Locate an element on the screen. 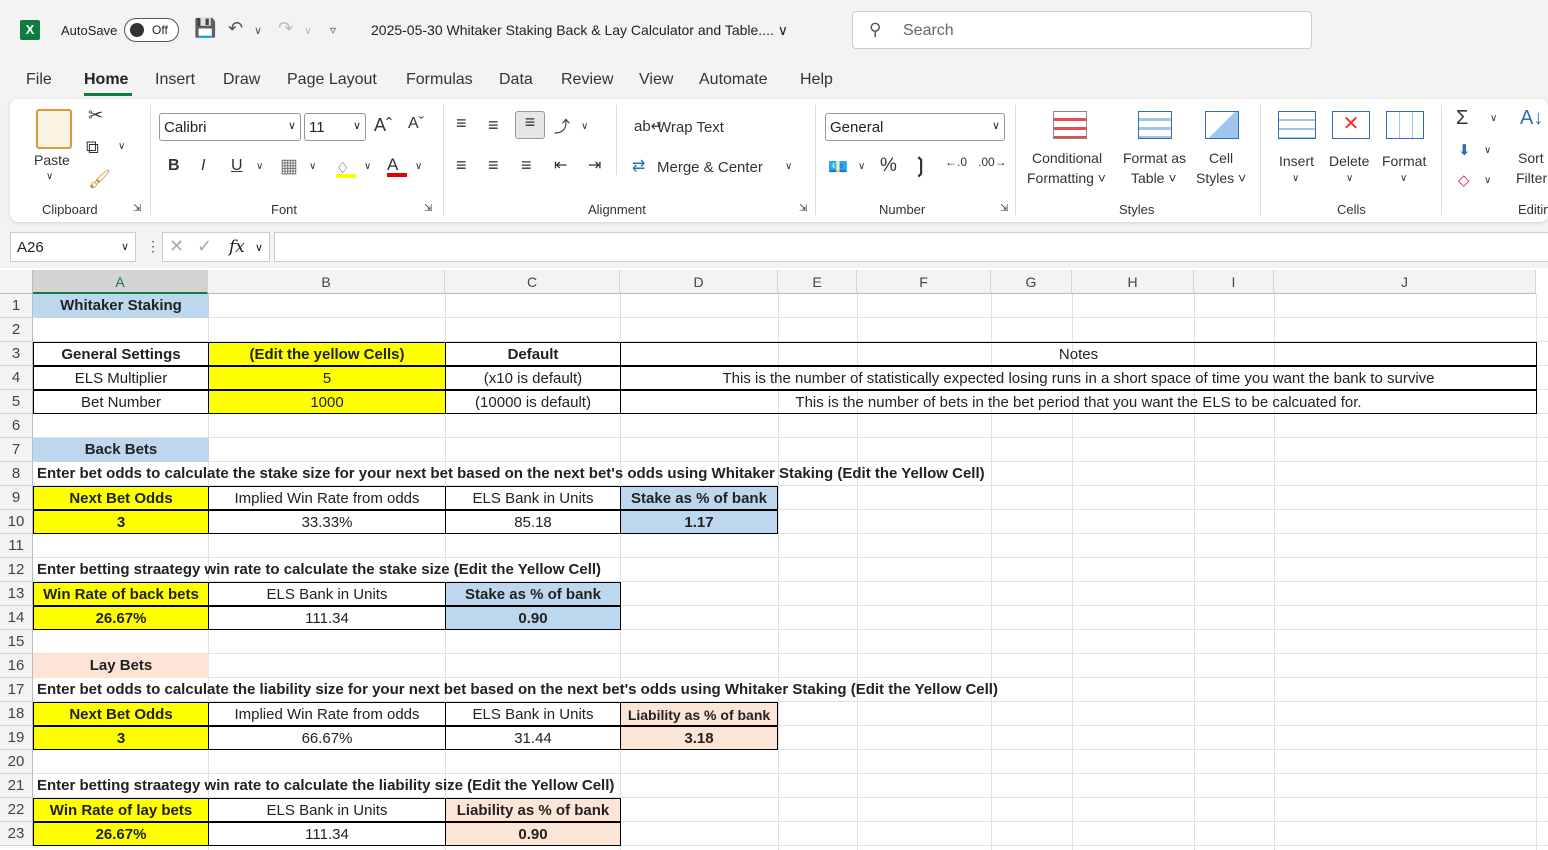 The width and height of the screenshot is (1548, 850). paste-dropdown-icon: ∨ is located at coordinates (49, 176).